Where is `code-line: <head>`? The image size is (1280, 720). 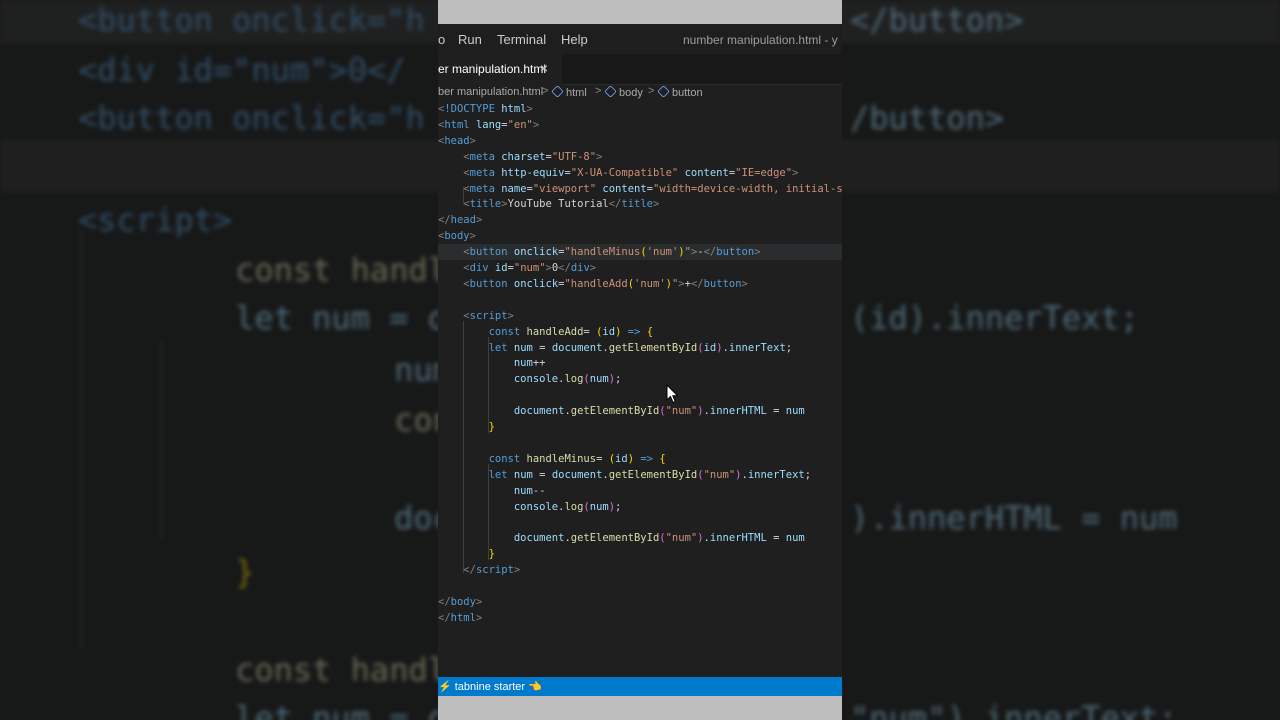 code-line: <head> is located at coordinates (457, 141).